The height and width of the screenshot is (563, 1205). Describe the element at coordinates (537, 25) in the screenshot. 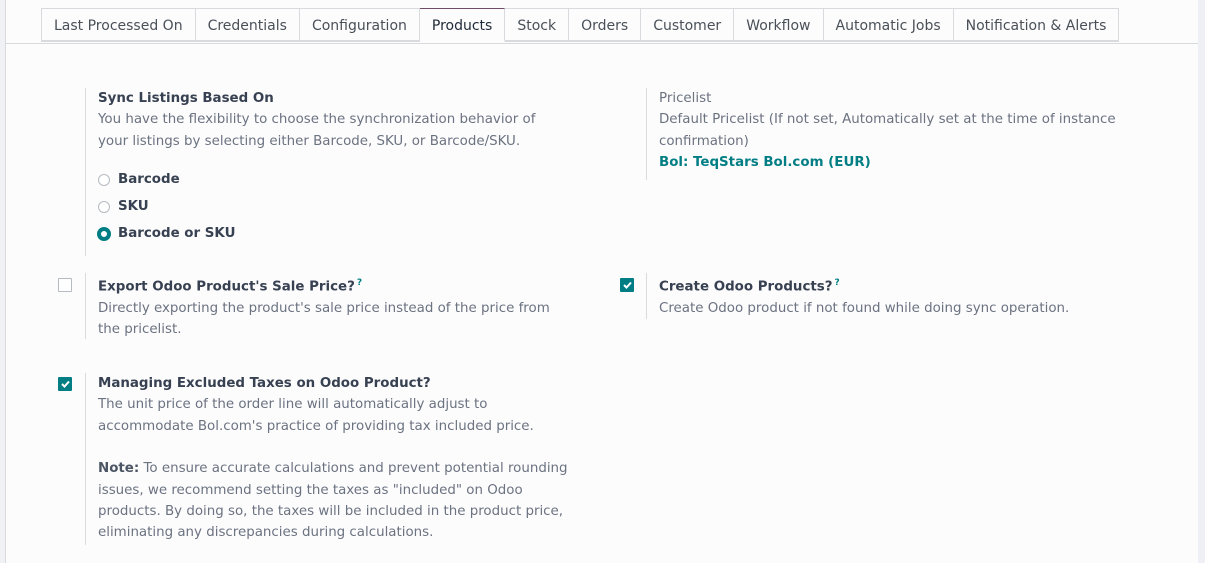

I see `tab-stock: Stock` at that location.